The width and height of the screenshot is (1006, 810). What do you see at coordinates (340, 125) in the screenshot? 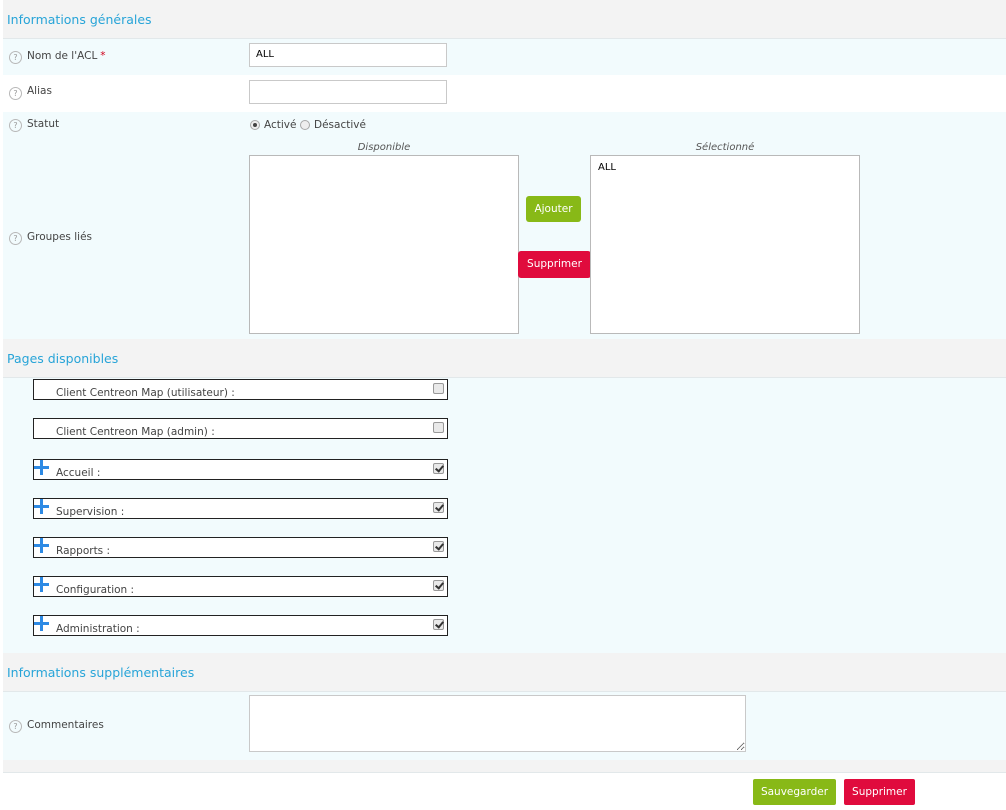
I see `status-inactive-label: Désactivé` at bounding box center [340, 125].